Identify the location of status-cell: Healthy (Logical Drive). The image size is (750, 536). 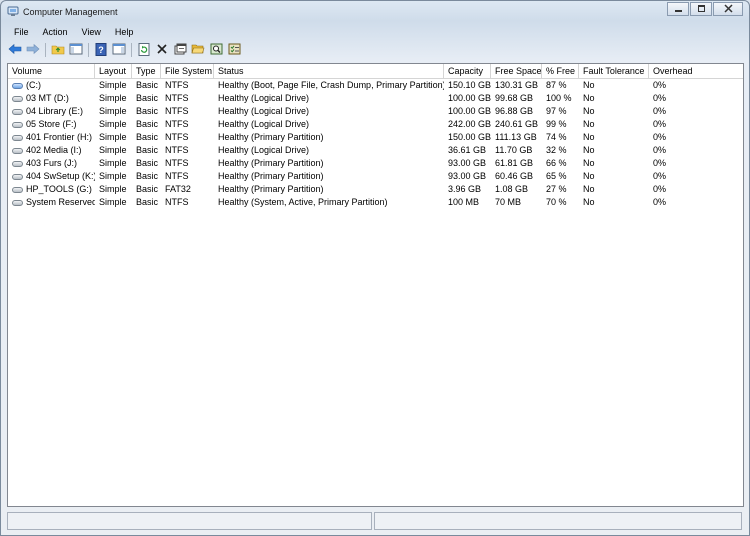
(264, 150).